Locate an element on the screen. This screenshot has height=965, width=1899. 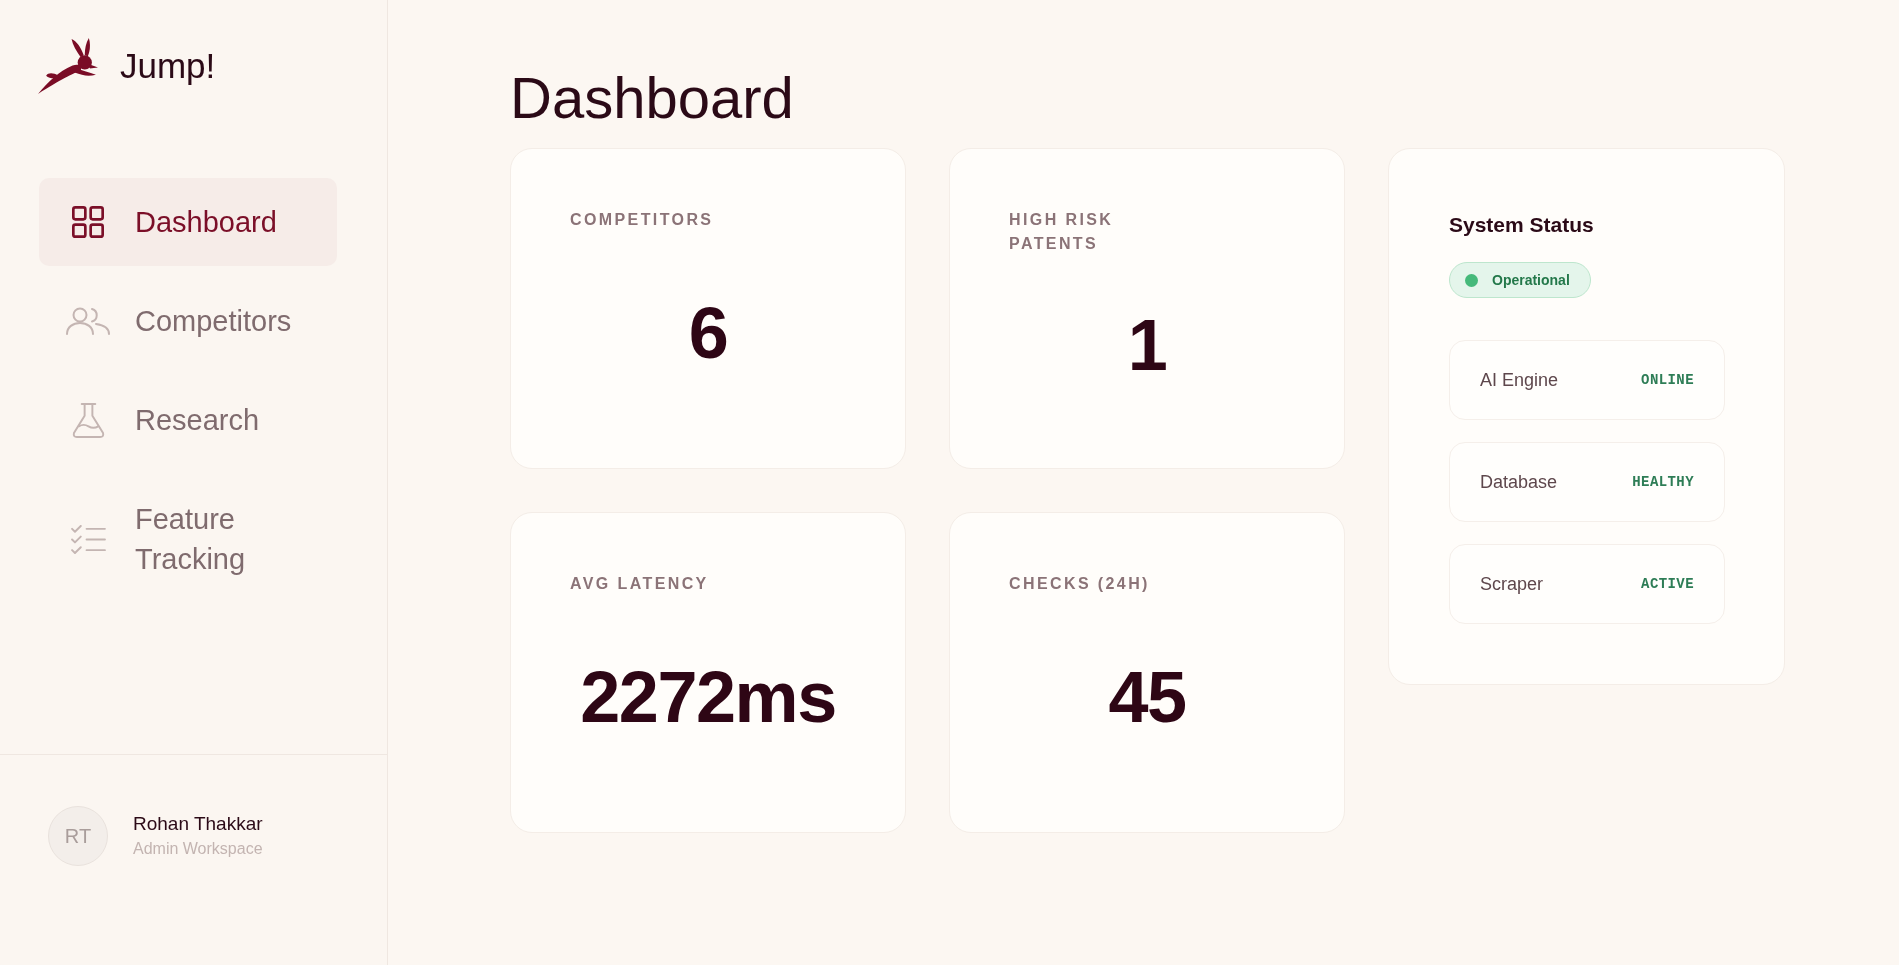
badge-label: Operational is located at coordinates (1531, 280).